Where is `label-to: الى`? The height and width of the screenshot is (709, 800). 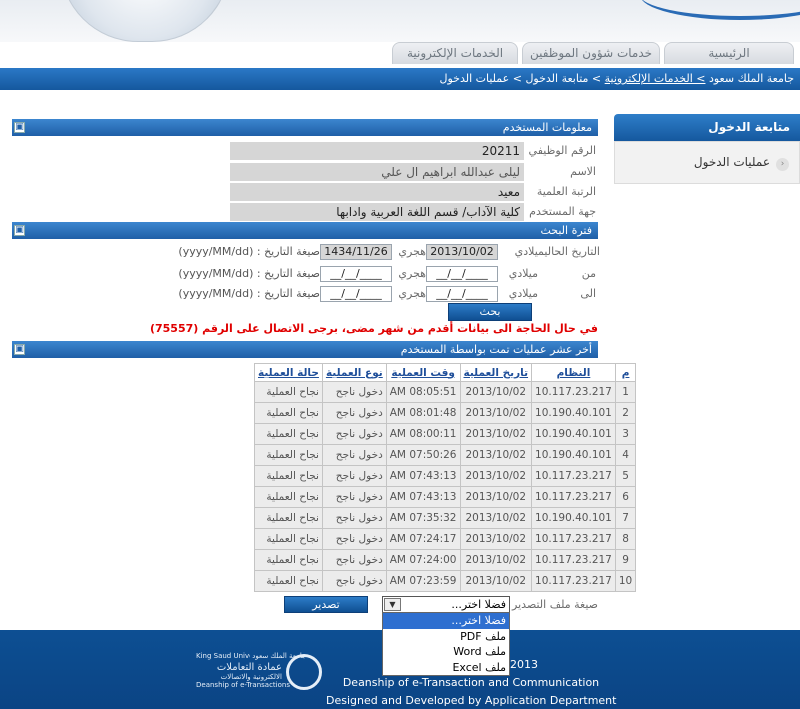
label-to: الى is located at coordinates (588, 293).